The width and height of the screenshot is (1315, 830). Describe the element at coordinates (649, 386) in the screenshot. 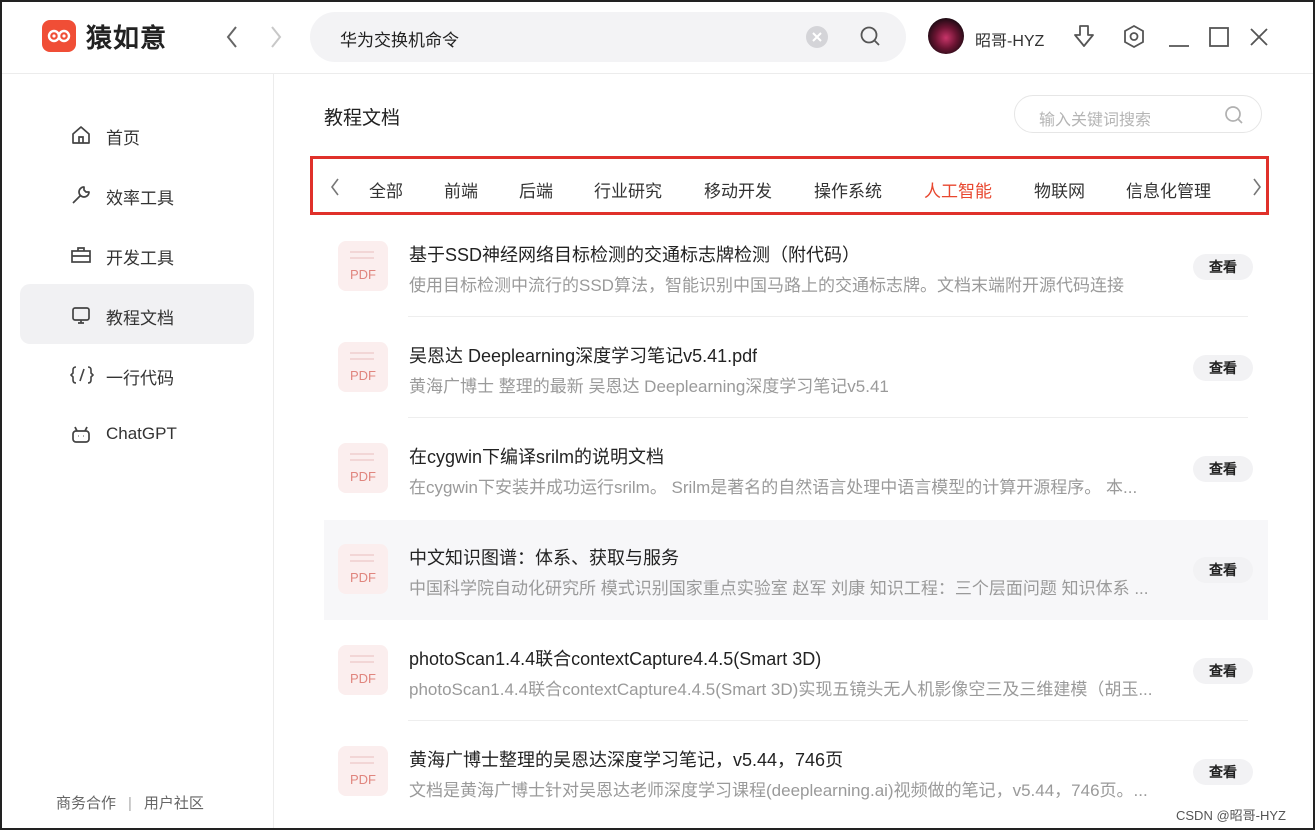

I see `doc-description: 黄海广博士 整理的最新 吴恩达 Deeplearning深度学习笔记v5.41` at that location.